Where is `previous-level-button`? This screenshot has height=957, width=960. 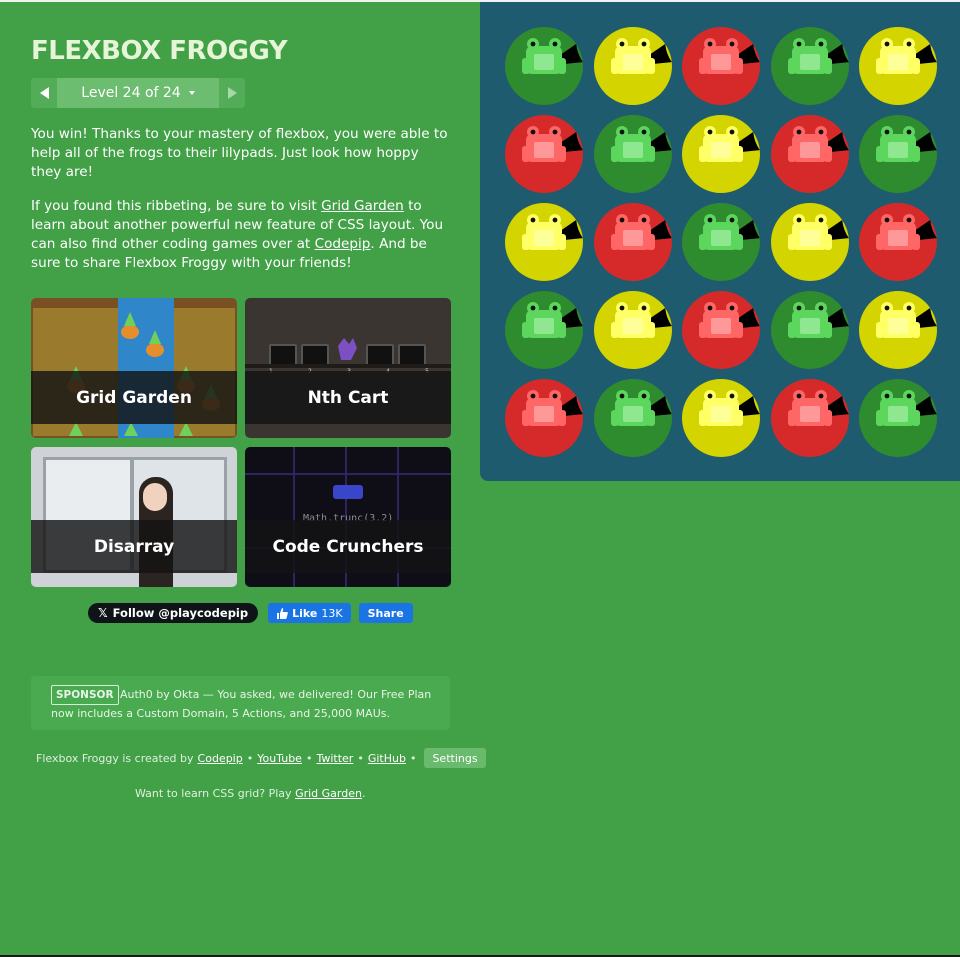
previous-level-button is located at coordinates (44, 93).